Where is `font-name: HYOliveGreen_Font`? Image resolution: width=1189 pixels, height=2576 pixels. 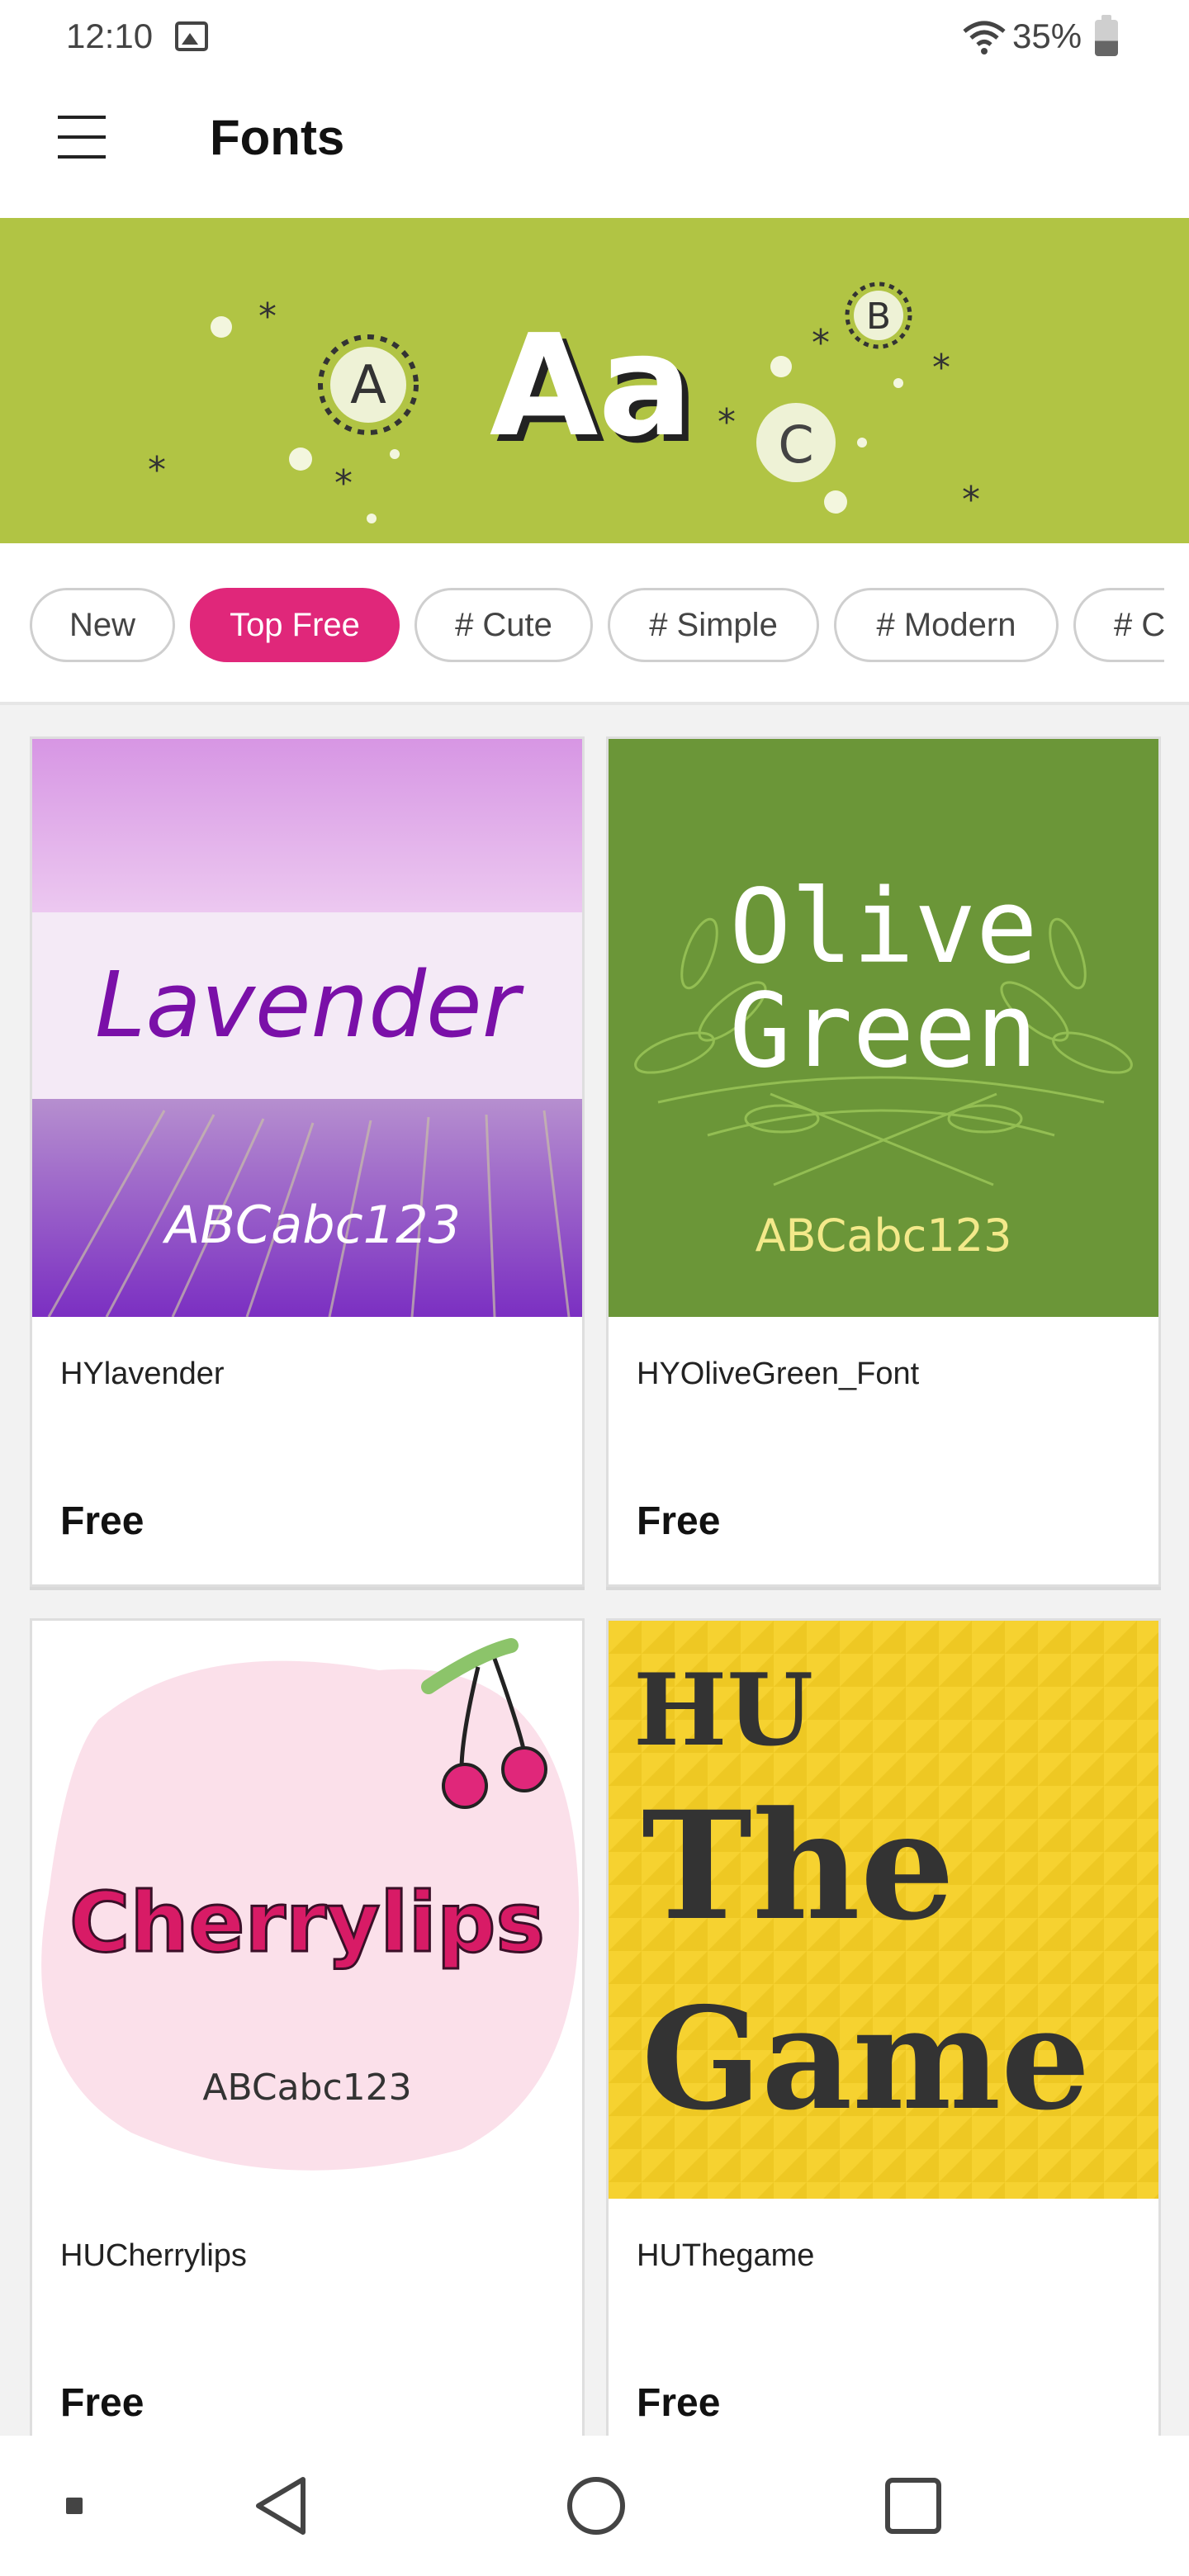
font-name: HYOliveGreen_Font is located at coordinates (778, 1374).